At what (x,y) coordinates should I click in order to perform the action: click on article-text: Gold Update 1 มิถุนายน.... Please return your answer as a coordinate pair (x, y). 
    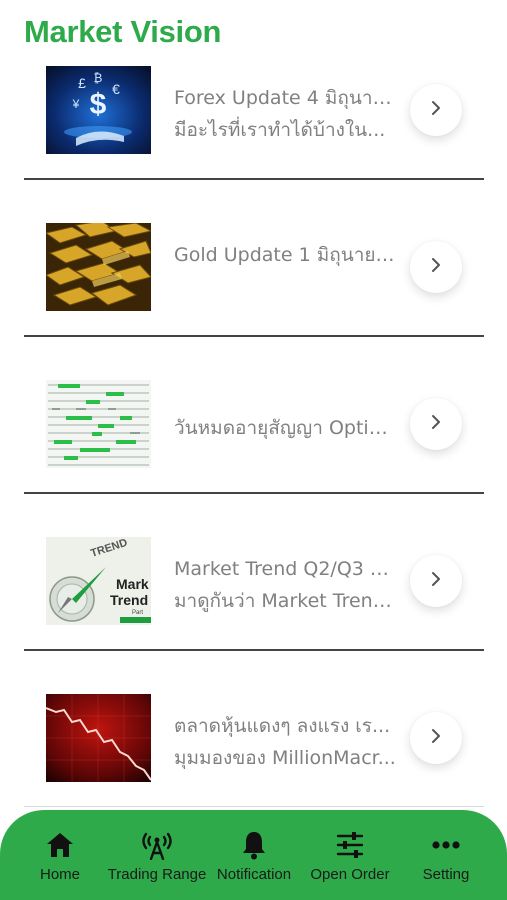
    Looking at the image, I should click on (285, 255).